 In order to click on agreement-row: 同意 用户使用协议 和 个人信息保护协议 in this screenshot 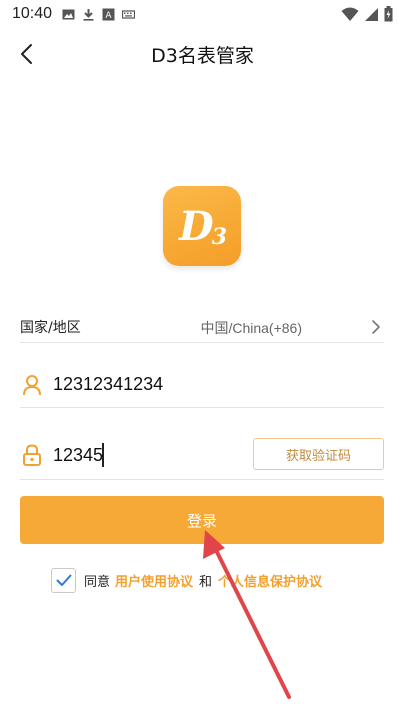, I will do `click(186, 580)`.